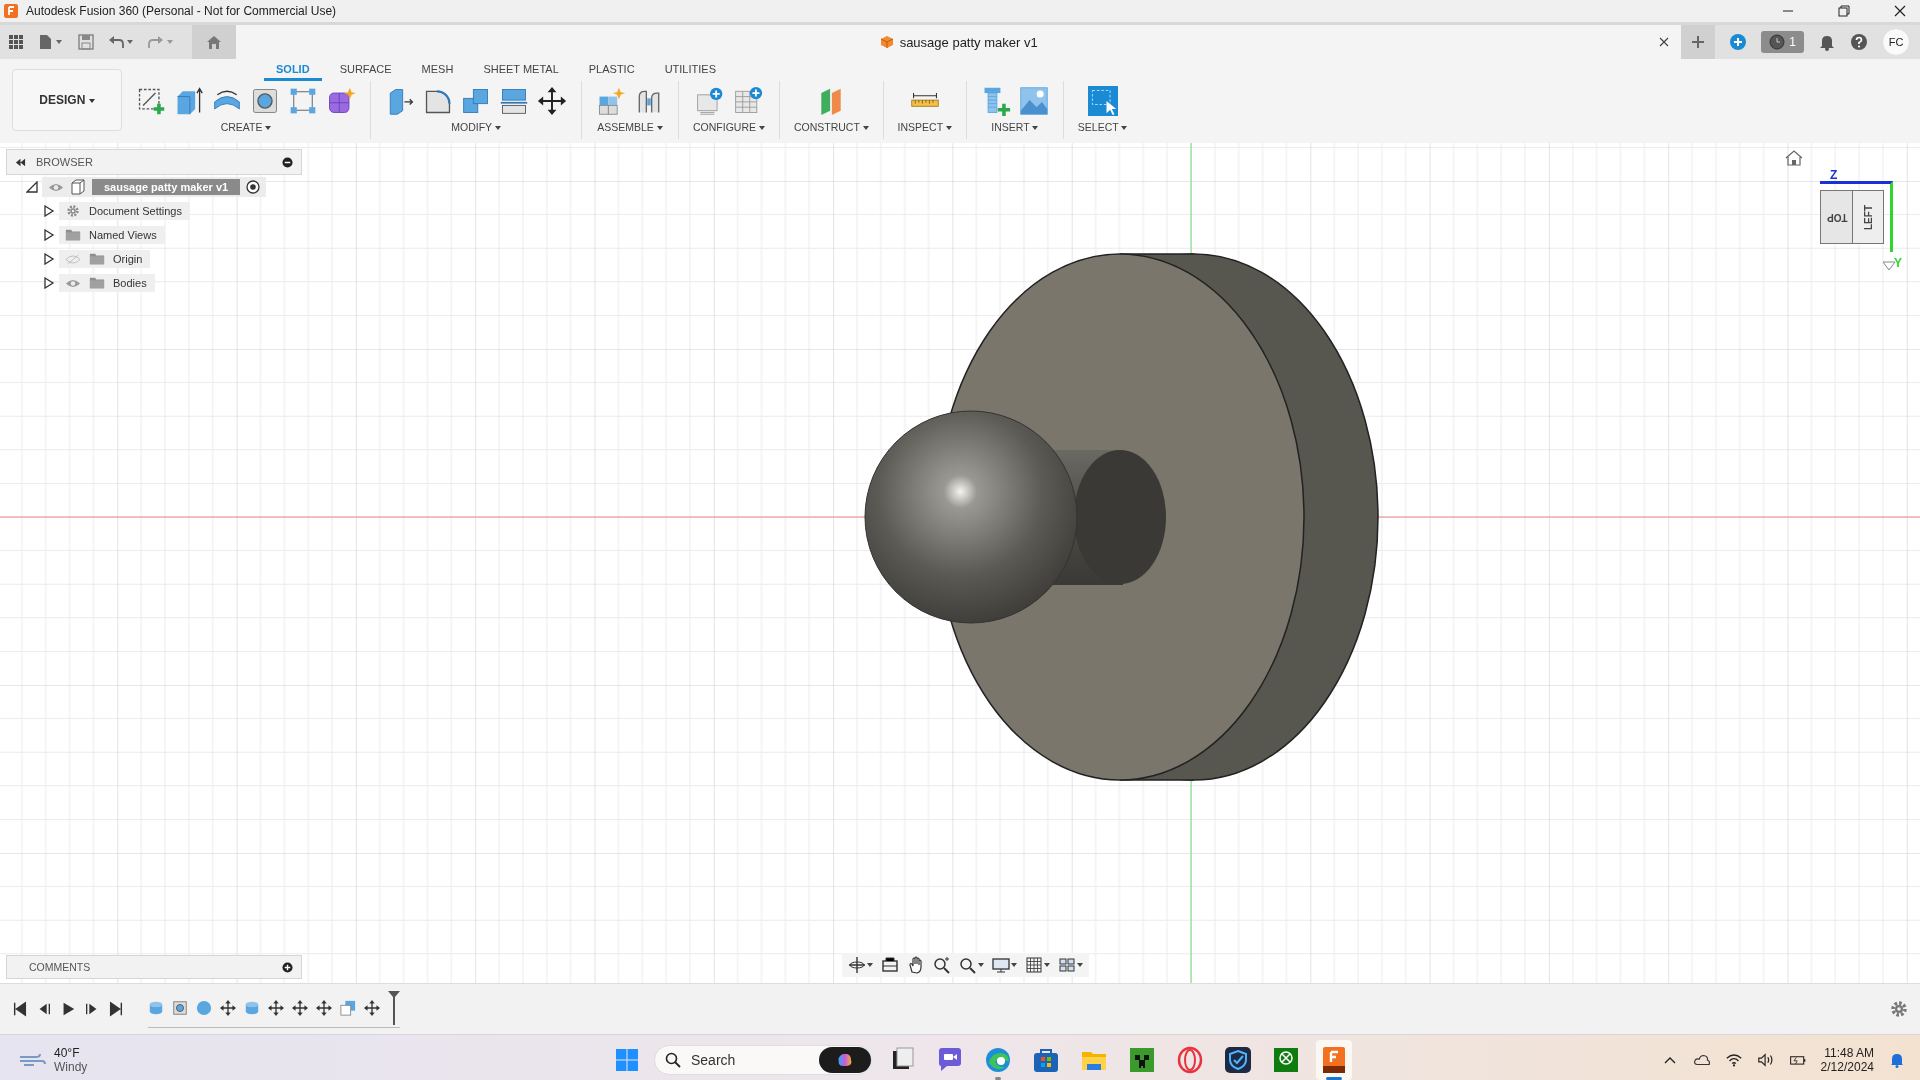 This screenshot has height=1080, width=1920. I want to click on orbit-icon, so click(857, 965).